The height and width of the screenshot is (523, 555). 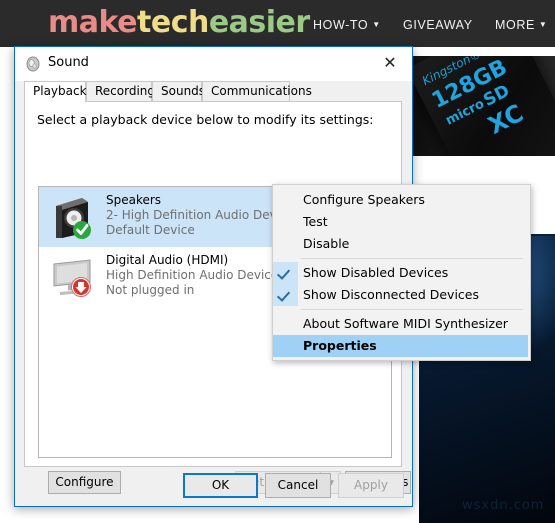 I want to click on logo-part-make: make, so click(x=93, y=22).